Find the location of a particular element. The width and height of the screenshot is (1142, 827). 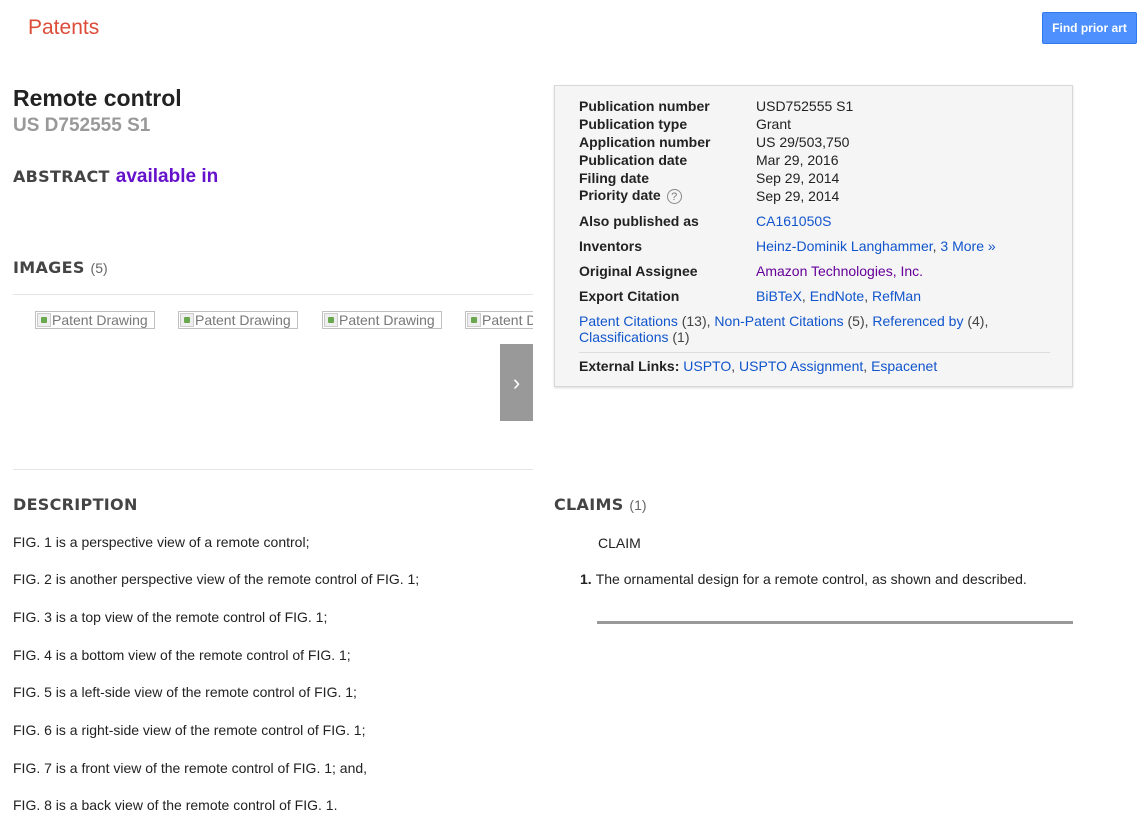

application-number-row: Application number is located at coordinates (644, 142).